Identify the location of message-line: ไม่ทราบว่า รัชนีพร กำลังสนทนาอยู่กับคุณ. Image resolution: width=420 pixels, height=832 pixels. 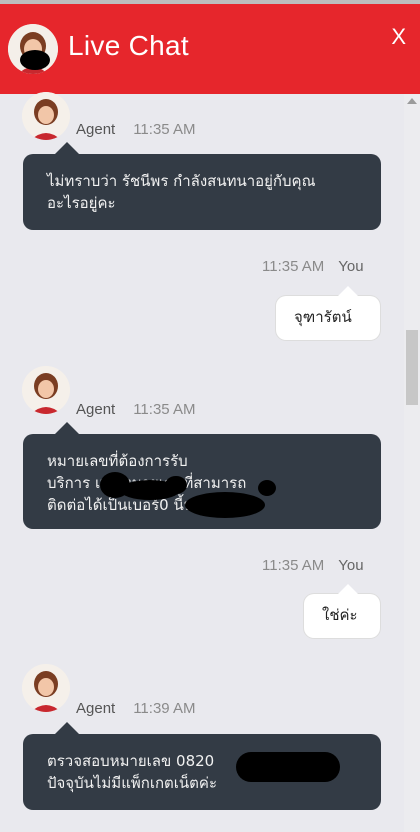
(181, 181).